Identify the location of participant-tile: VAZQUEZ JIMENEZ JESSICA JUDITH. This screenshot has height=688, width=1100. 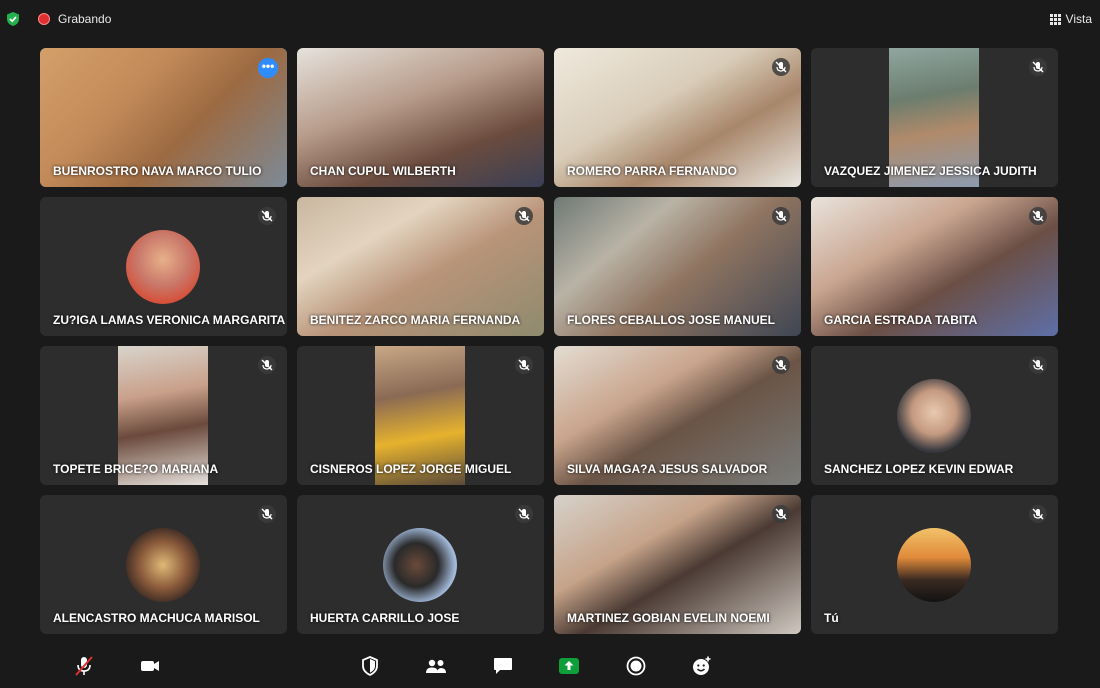
(934, 117).